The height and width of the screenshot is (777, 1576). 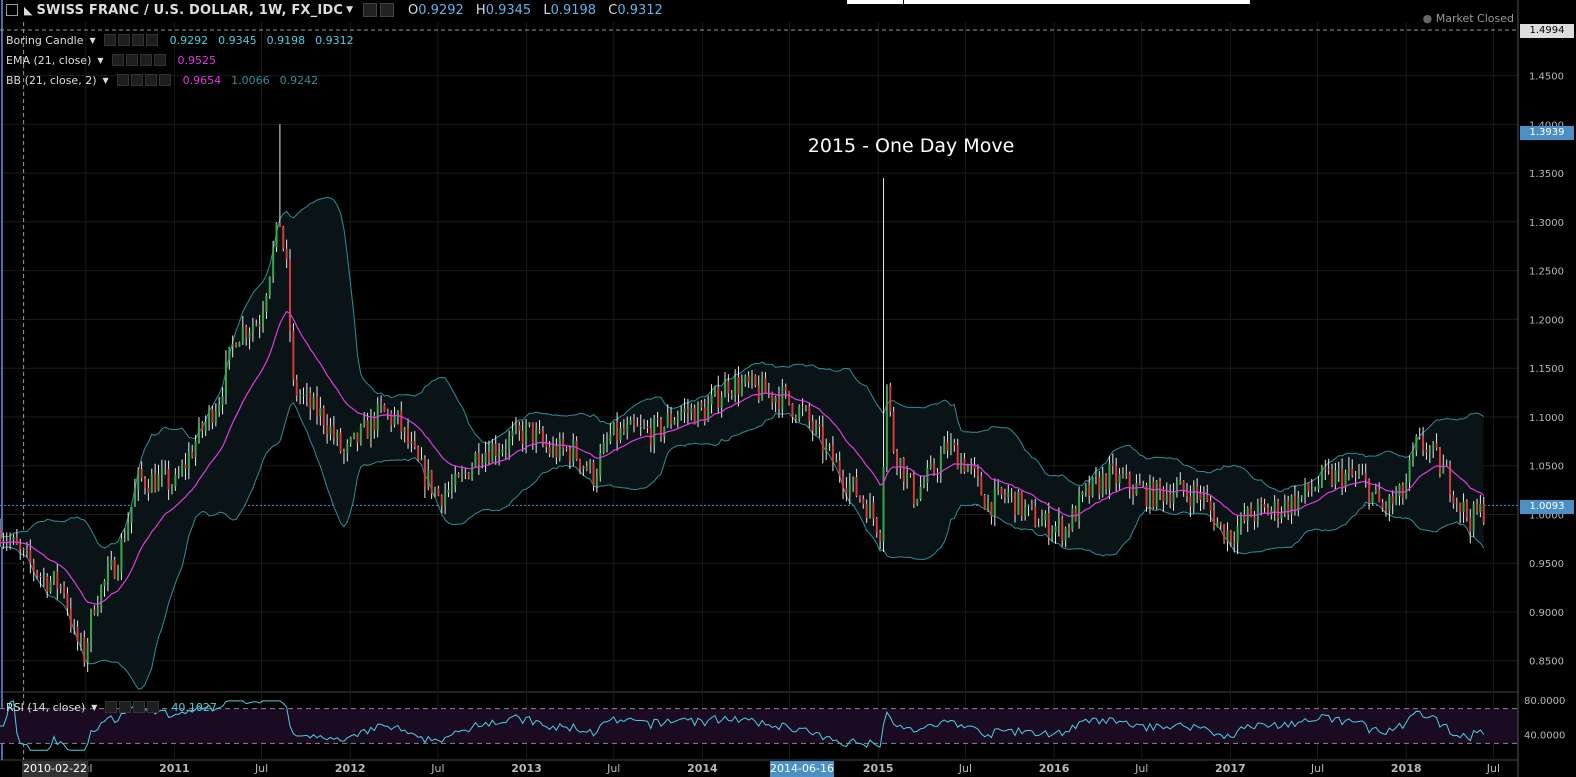 What do you see at coordinates (1054, 768) in the screenshot?
I see `time-tick-label: 2016` at bounding box center [1054, 768].